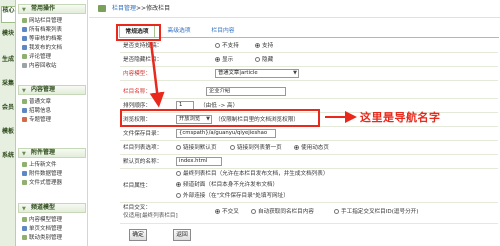 The width and height of the screenshot is (500, 246). I want to click on vtab-core: 核心, so click(8, 14).